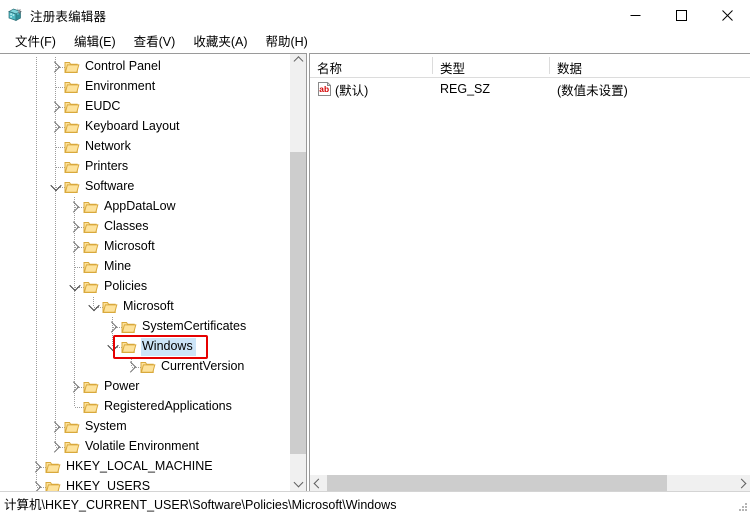 Image resolution: width=750 pixels, height=515 pixels. I want to click on column-data: 数据, so click(640, 65).